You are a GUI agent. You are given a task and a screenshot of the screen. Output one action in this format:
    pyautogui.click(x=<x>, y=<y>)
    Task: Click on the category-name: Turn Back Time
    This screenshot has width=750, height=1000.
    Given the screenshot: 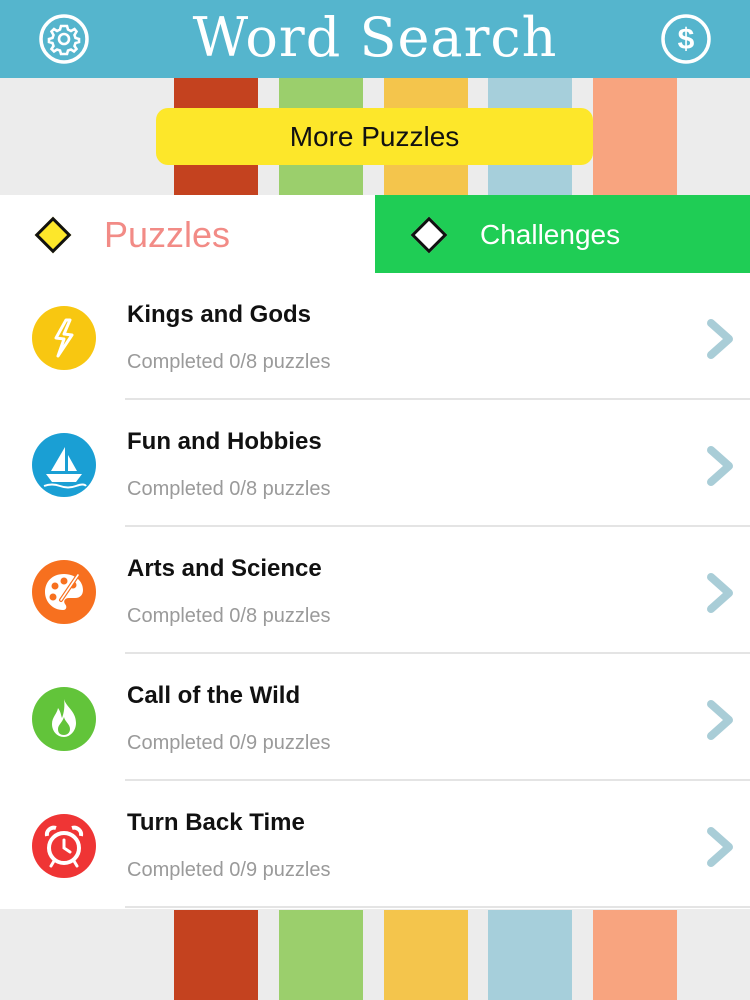 What is the action you would take?
    pyautogui.click(x=216, y=822)
    